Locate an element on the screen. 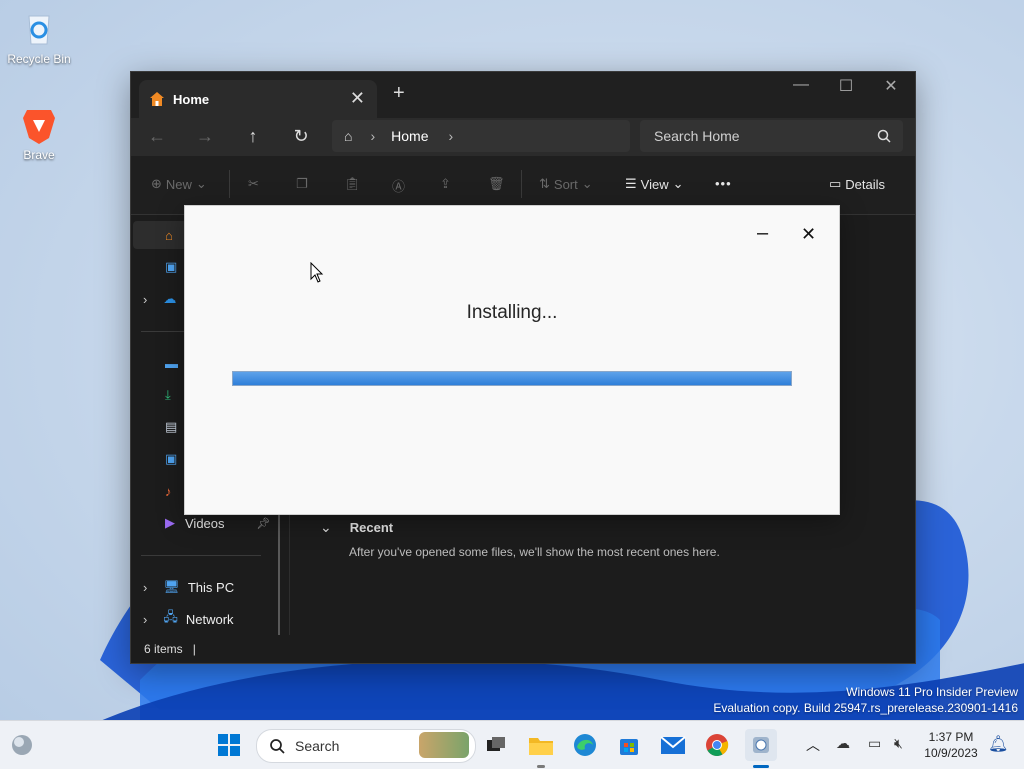  start-button is located at coordinates (229, 745).